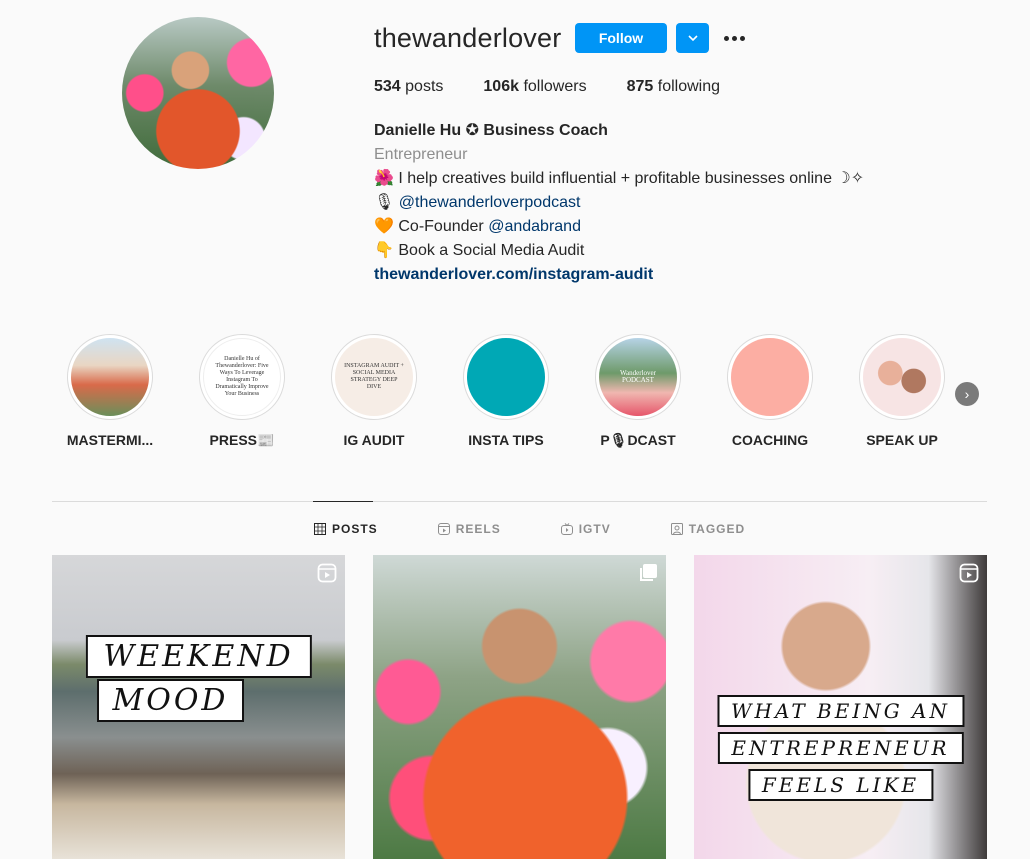  Describe the element at coordinates (902, 391) in the screenshot. I see `highlight-speak-up: SPEAK UP` at that location.